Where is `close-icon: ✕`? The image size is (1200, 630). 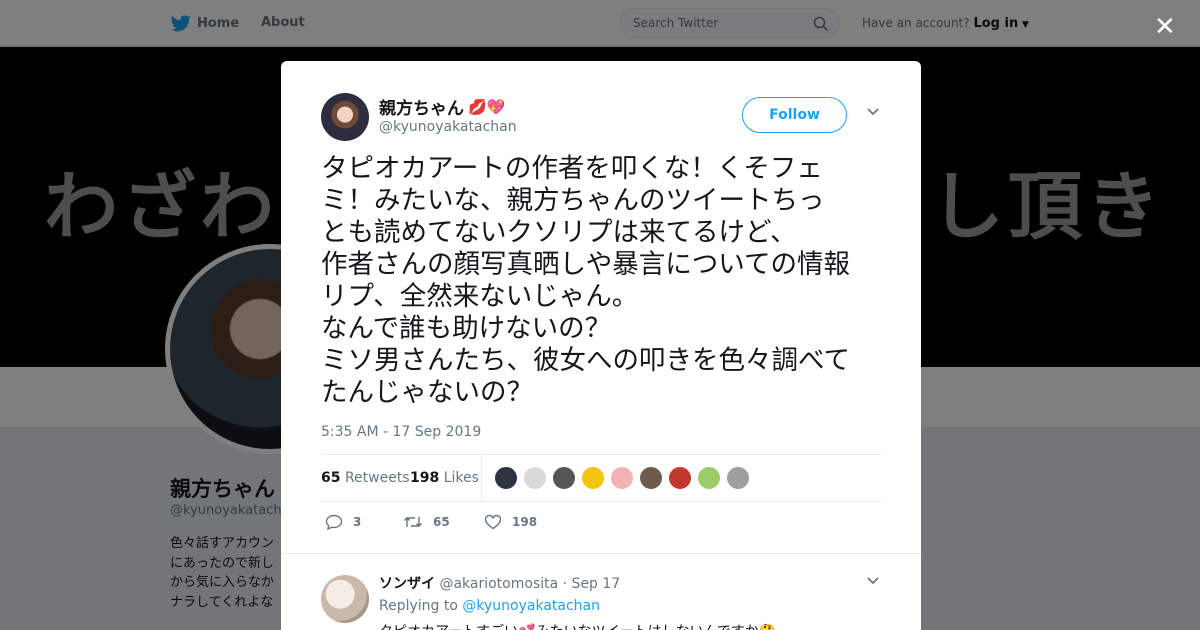 close-icon: ✕ is located at coordinates (1165, 27).